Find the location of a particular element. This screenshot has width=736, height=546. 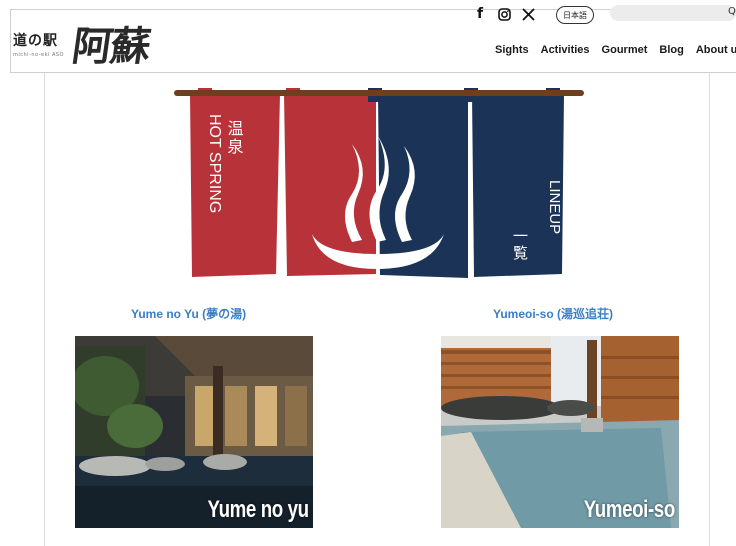

site-logo: 道の駅 michi-no-eki ASO 阿蘇 is located at coordinates (93, 43).